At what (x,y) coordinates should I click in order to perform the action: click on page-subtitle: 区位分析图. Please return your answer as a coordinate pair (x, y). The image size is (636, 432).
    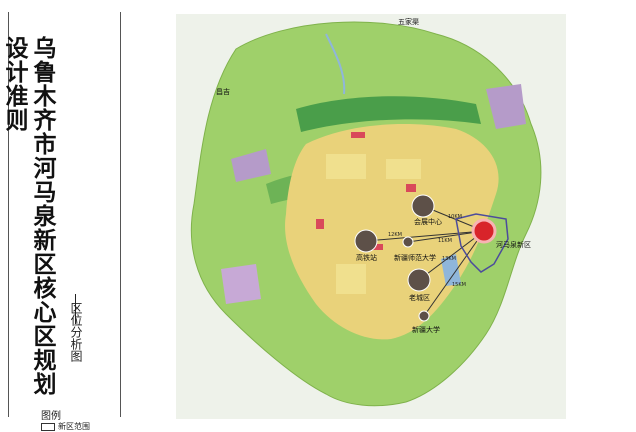
    Looking at the image, I should click on (76, 332).